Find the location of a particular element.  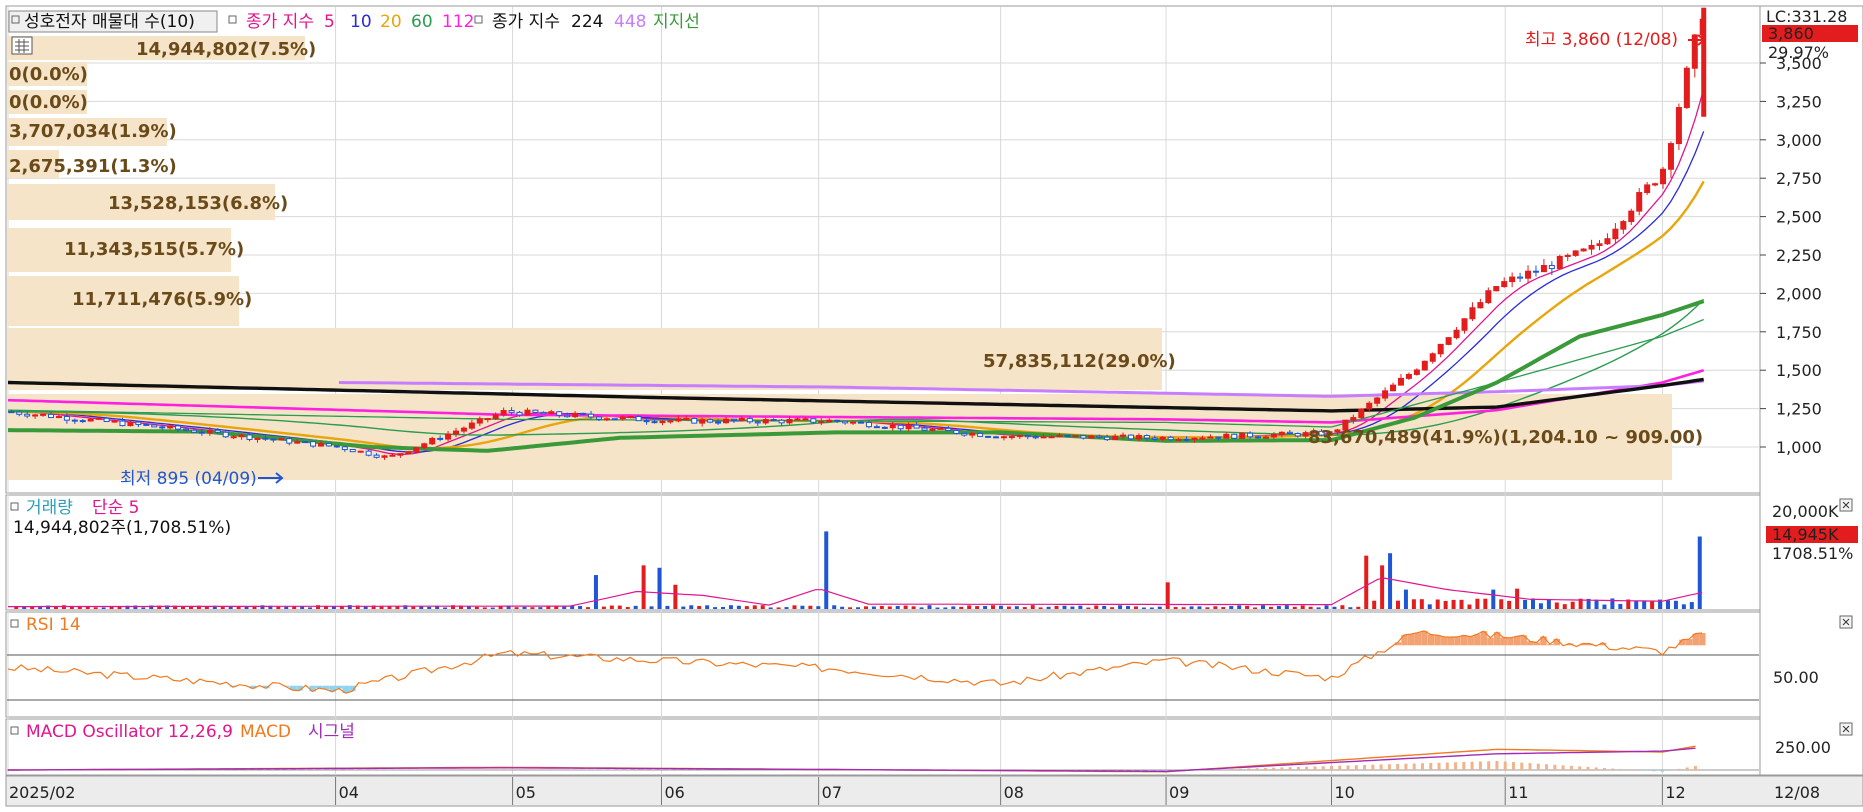

volume-badge-pct: 1708.51% is located at coordinates (1812, 553).